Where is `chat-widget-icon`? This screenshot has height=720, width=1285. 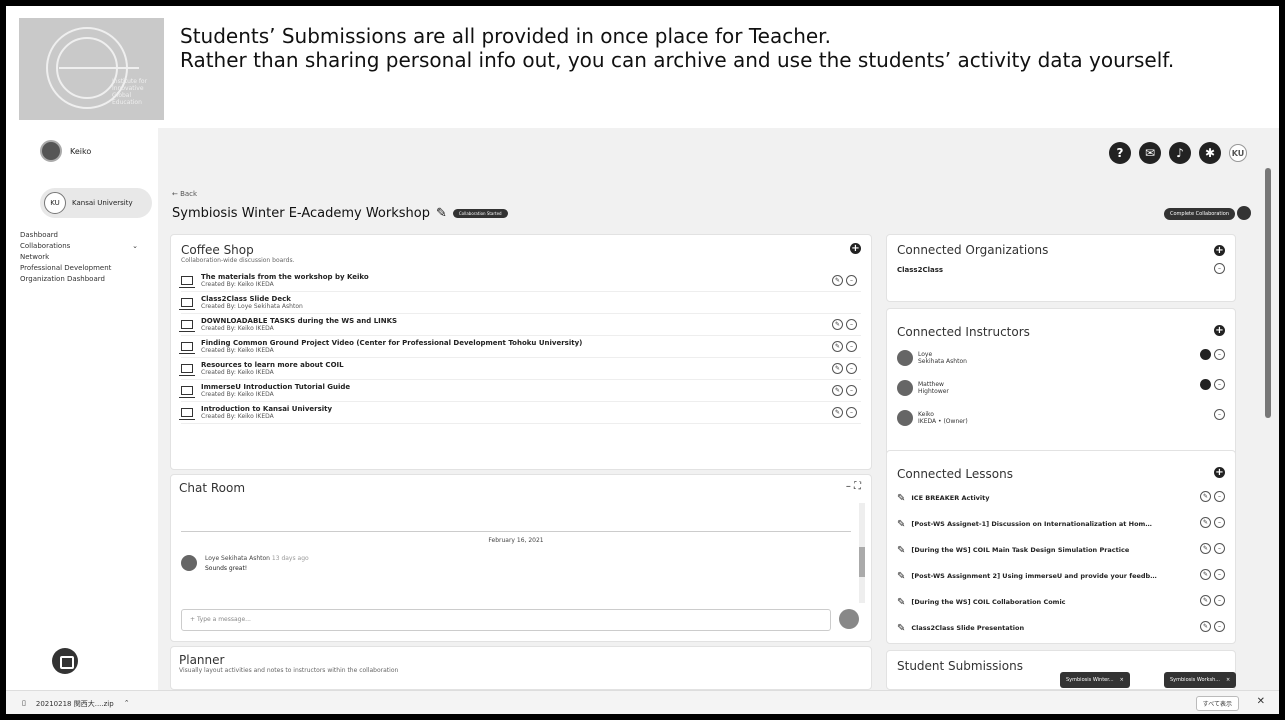 chat-widget-icon is located at coordinates (65, 661).